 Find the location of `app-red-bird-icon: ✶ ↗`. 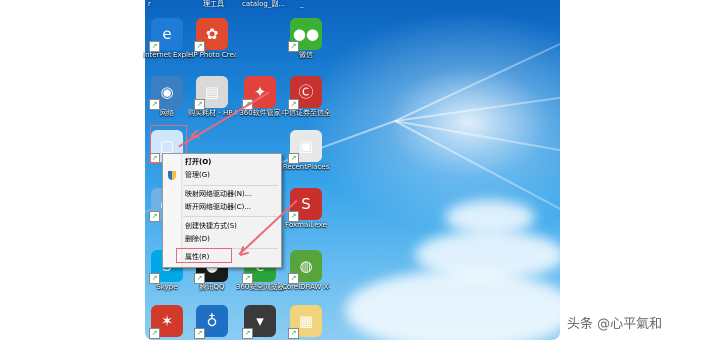

app-red-bird-icon: ✶ ↗ is located at coordinates (166, 322).